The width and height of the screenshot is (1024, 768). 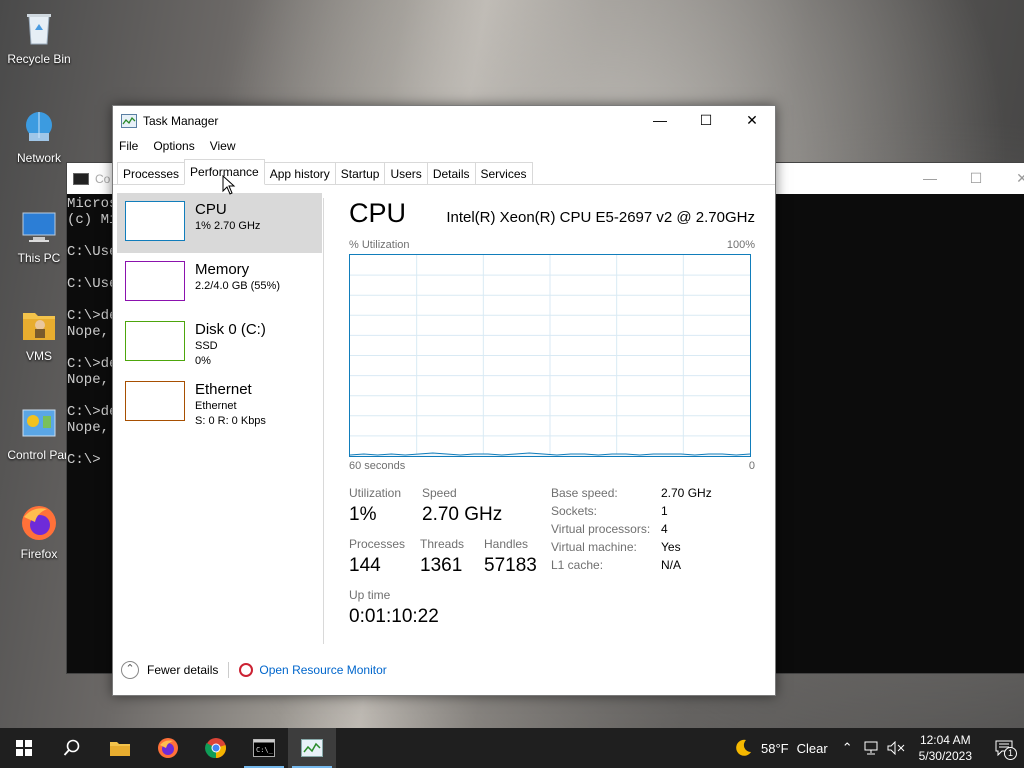 I want to click on utilization-value: 1%, so click(x=363, y=514).